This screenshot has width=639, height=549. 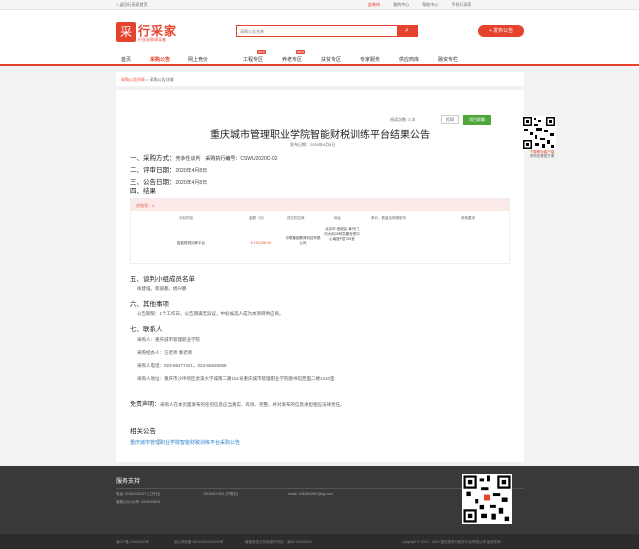 What do you see at coordinates (223, 159) in the screenshot?
I see `code-label: 采购执行编号：` at bounding box center [223, 159].